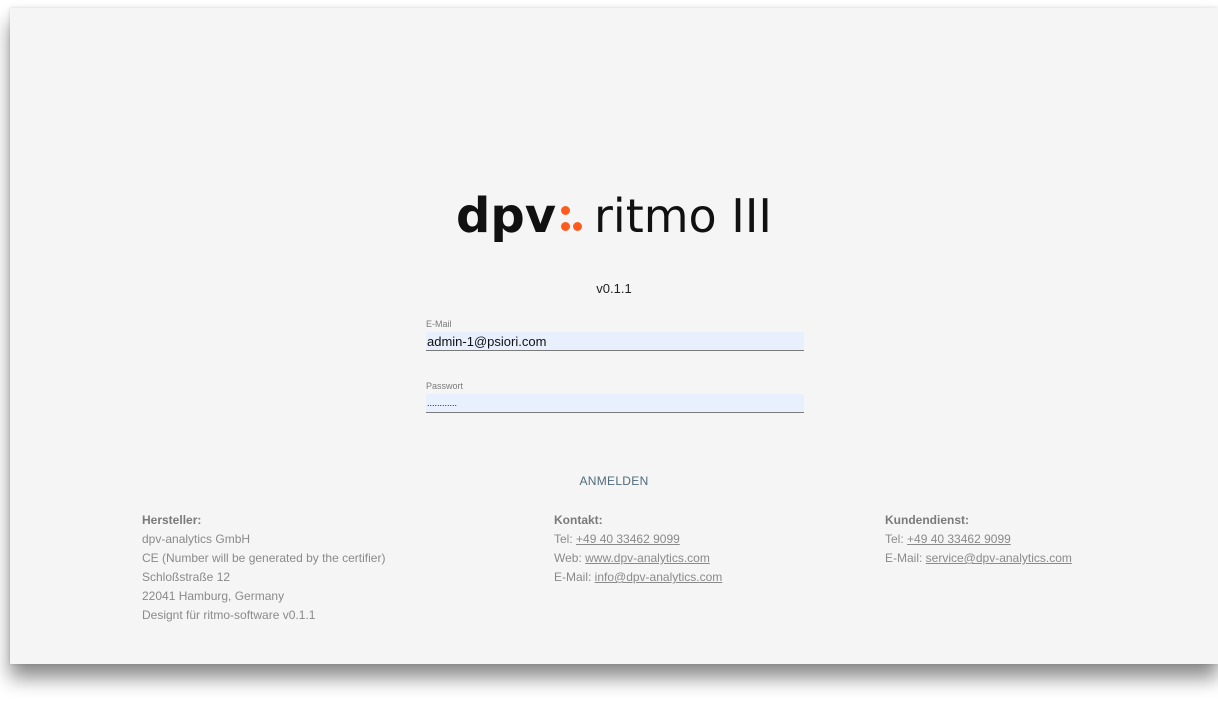  Describe the element at coordinates (683, 216) in the screenshot. I see `logo-product: ritmo III` at that location.